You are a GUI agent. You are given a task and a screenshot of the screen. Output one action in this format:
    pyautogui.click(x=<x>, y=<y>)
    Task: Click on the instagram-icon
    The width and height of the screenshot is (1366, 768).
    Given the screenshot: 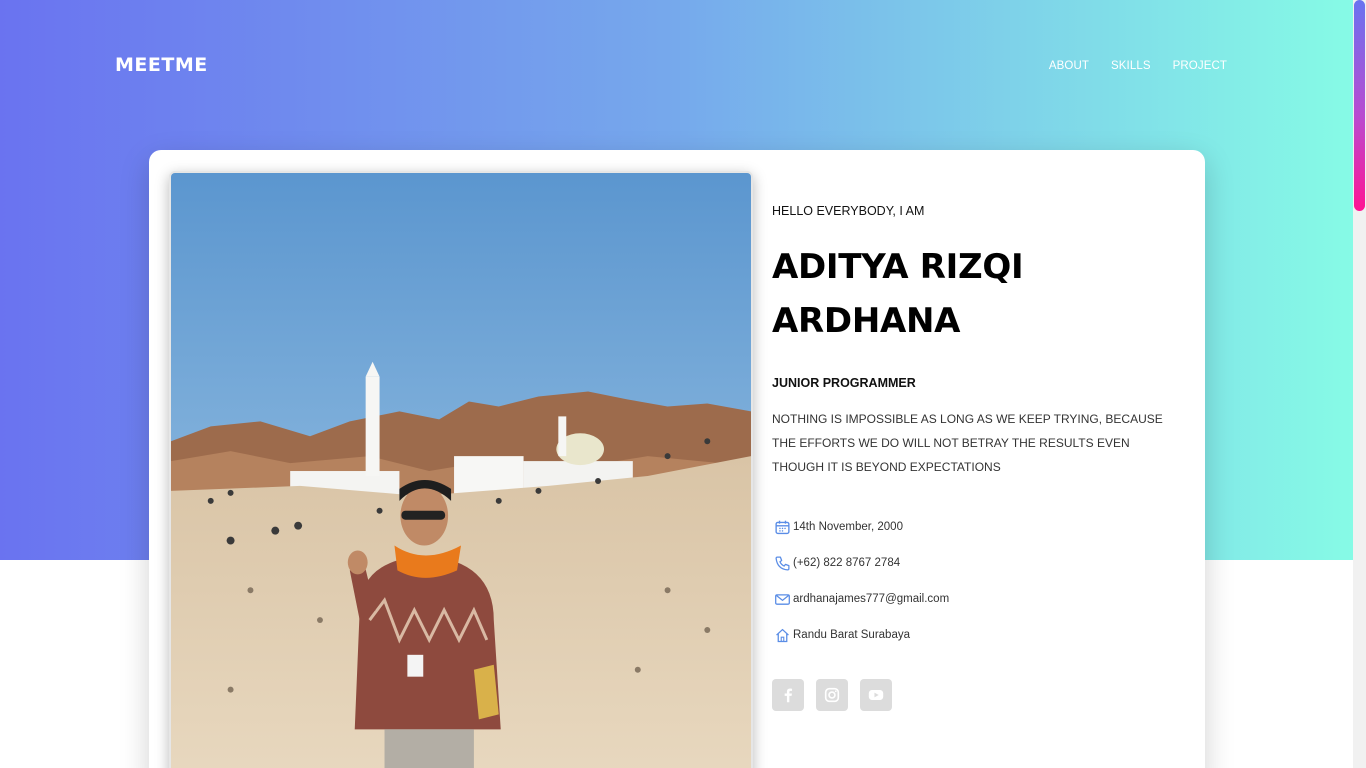 What is the action you would take?
    pyautogui.click(x=832, y=695)
    